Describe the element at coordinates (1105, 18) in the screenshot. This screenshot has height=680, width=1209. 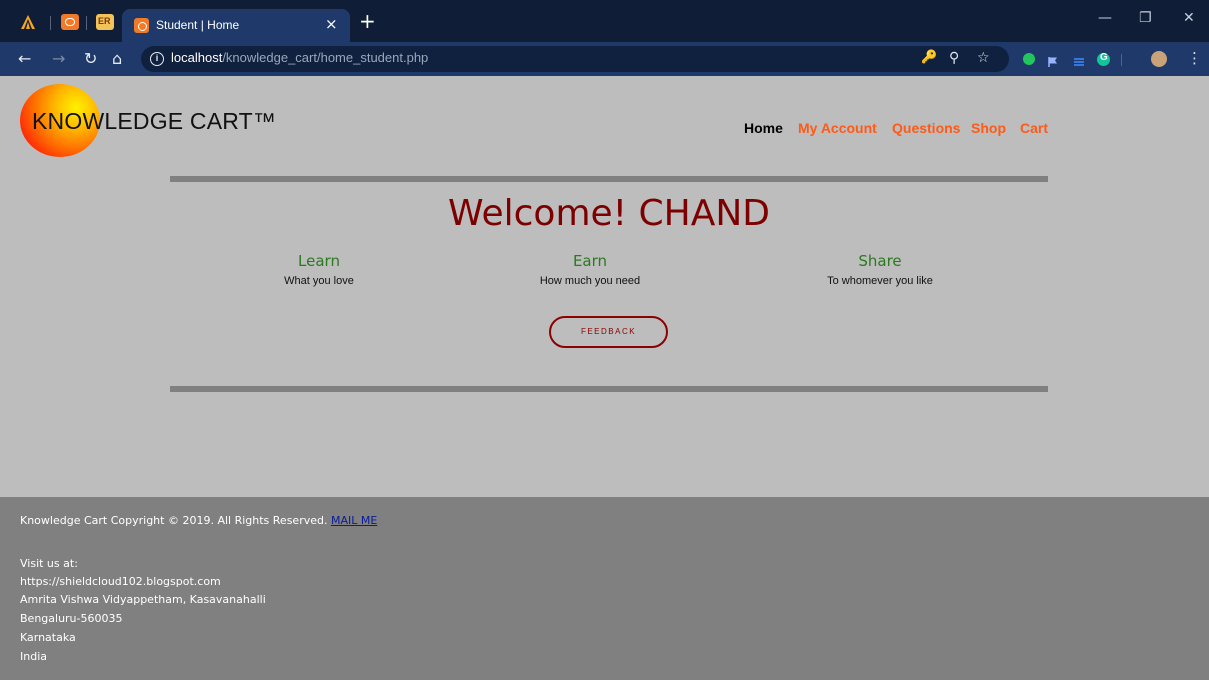
I see `minimize-button: —` at that location.